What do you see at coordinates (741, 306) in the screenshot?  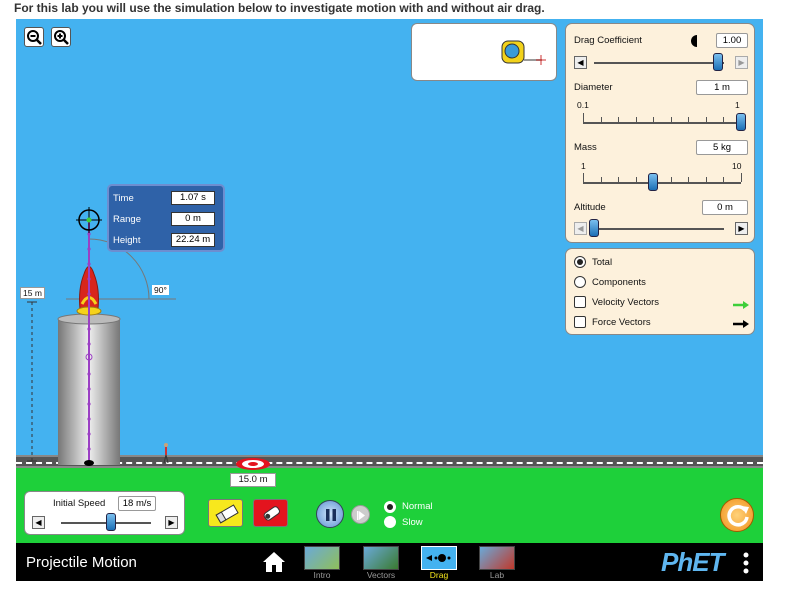 I see `velocity-arrow-icon` at bounding box center [741, 306].